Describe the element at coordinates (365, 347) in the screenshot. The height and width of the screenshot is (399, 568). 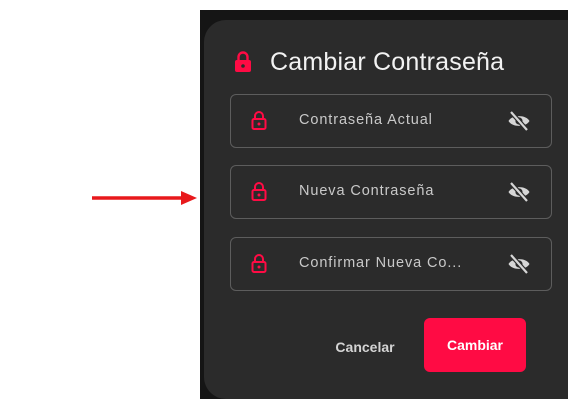
I see `cancel-button: Cancelar` at that location.